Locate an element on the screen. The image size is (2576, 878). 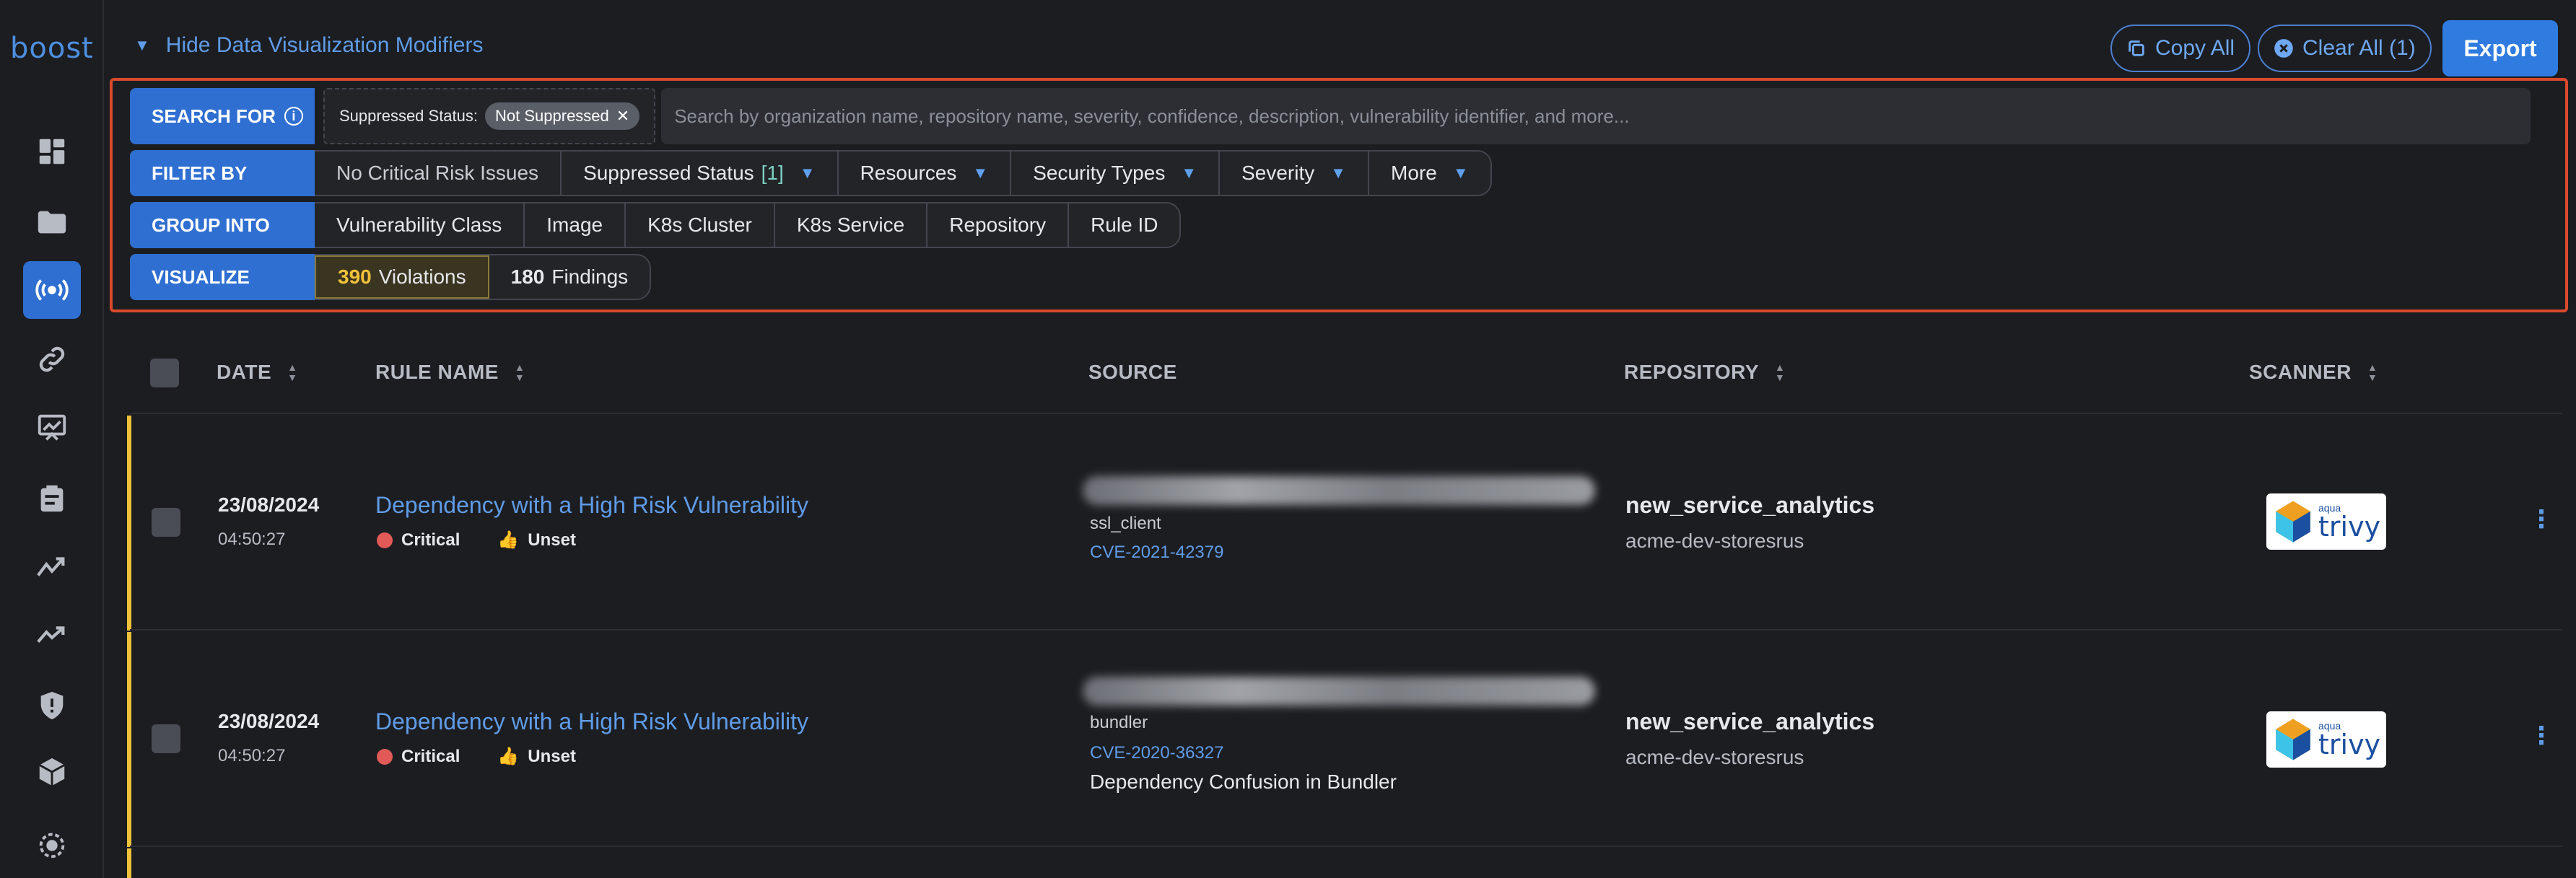
presentation-chart-icon is located at coordinates (52, 427).